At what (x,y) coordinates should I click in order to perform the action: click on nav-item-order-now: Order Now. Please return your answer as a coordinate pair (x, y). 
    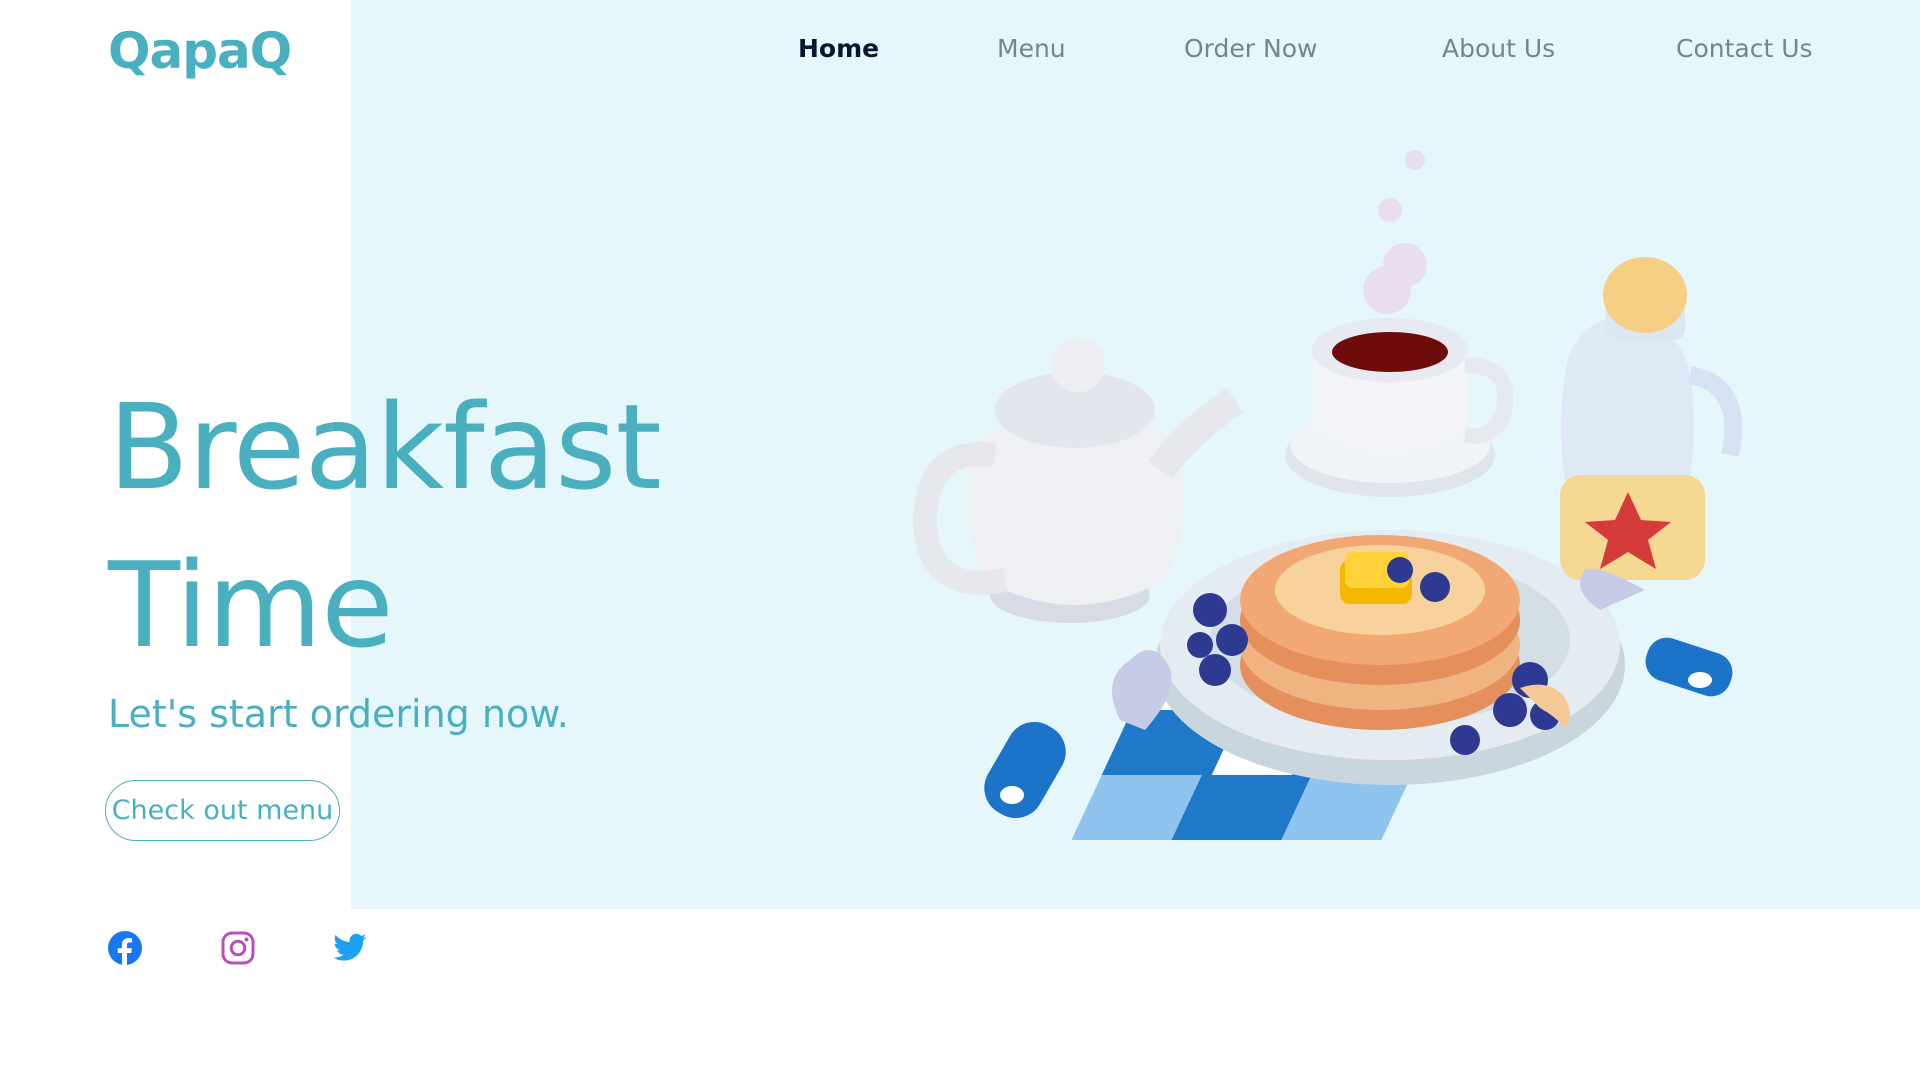
    Looking at the image, I should click on (1250, 48).